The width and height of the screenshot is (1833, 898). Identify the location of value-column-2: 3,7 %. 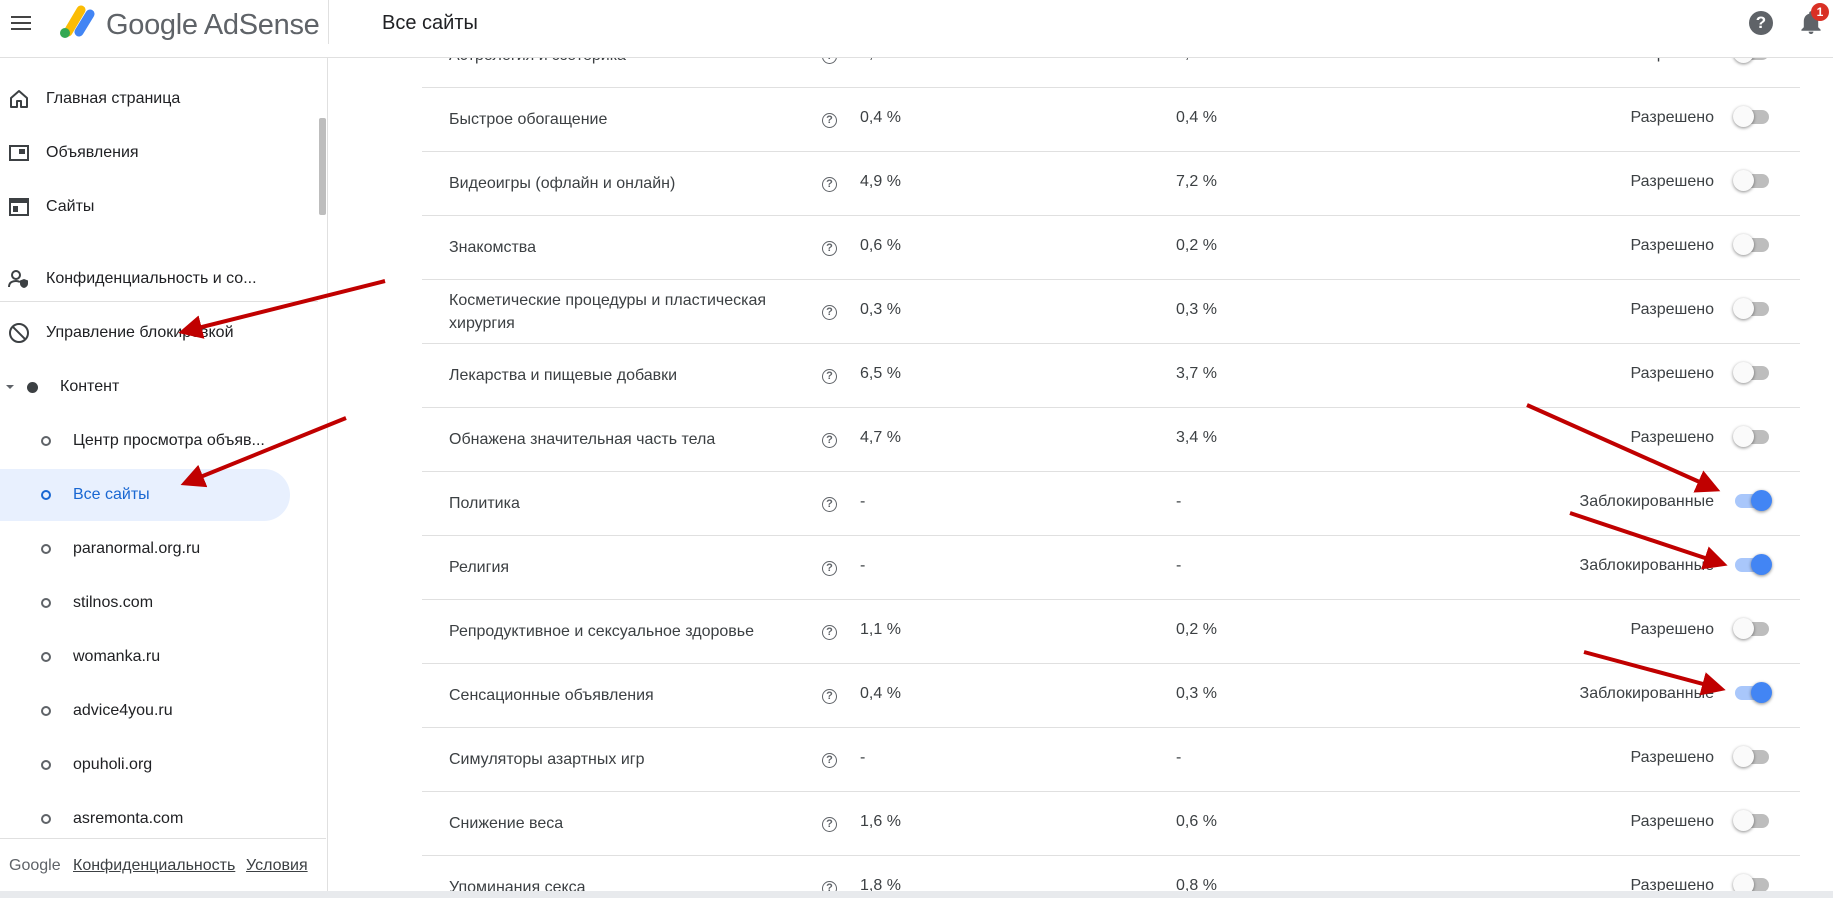
(1196, 373).